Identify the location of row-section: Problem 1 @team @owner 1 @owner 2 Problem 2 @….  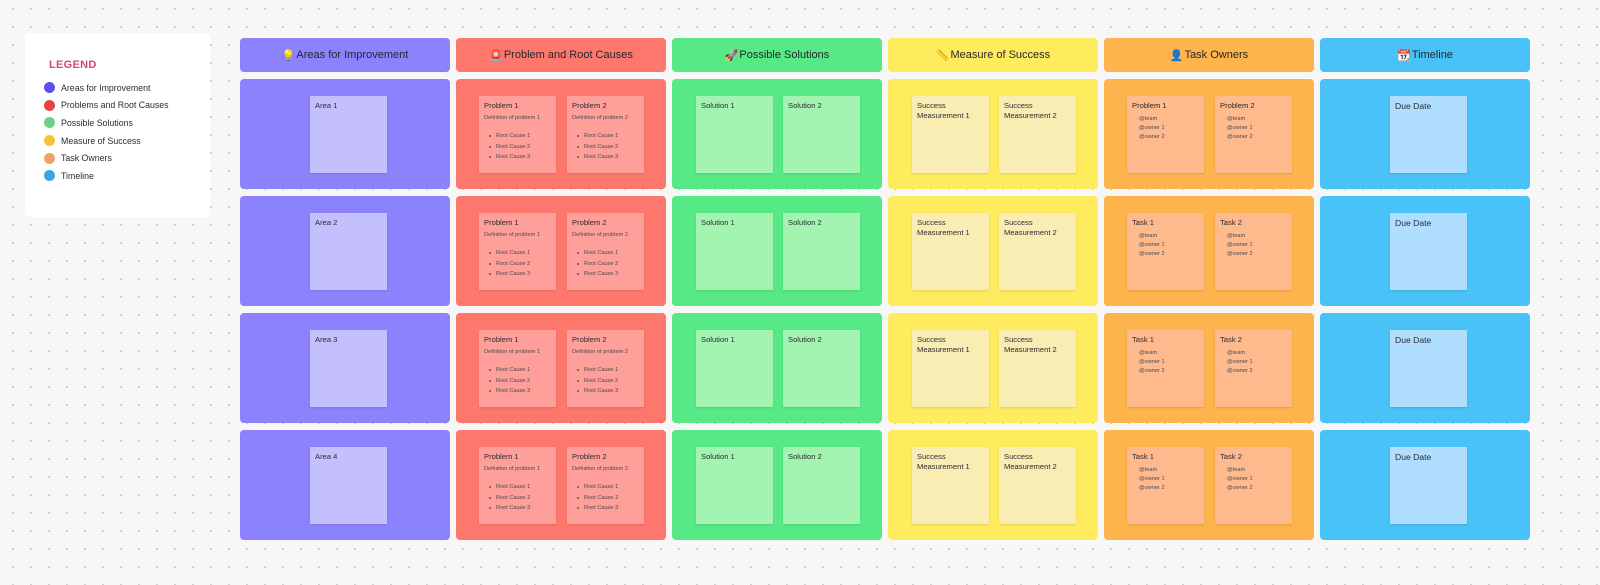
(1209, 134).